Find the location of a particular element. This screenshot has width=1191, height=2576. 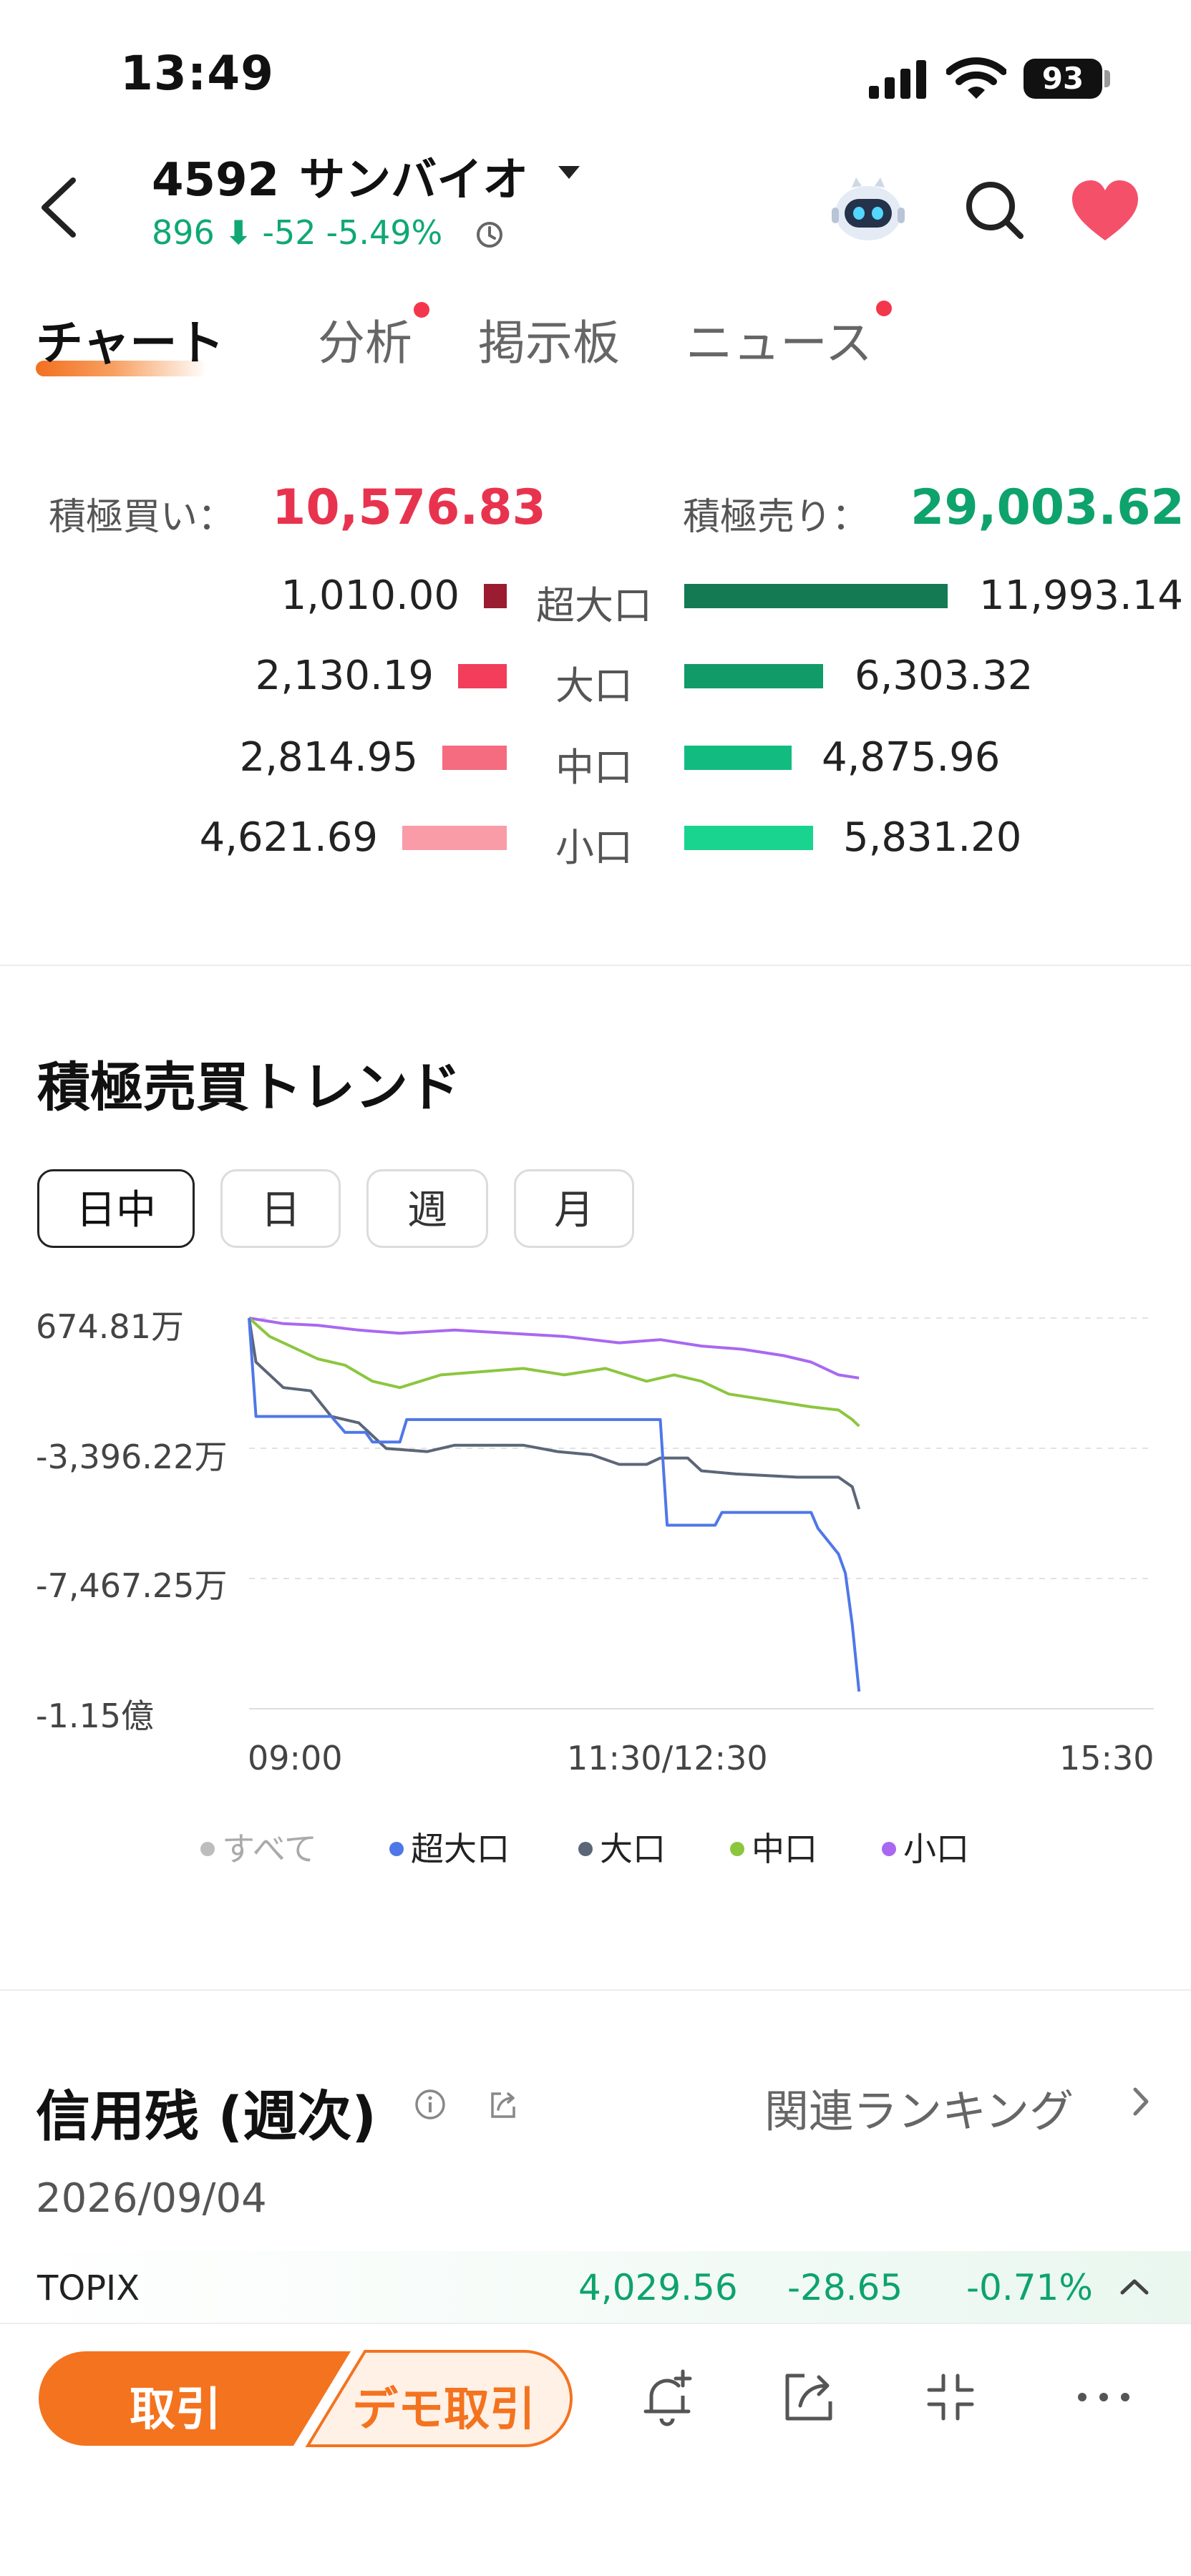

search-icon is located at coordinates (994, 209).